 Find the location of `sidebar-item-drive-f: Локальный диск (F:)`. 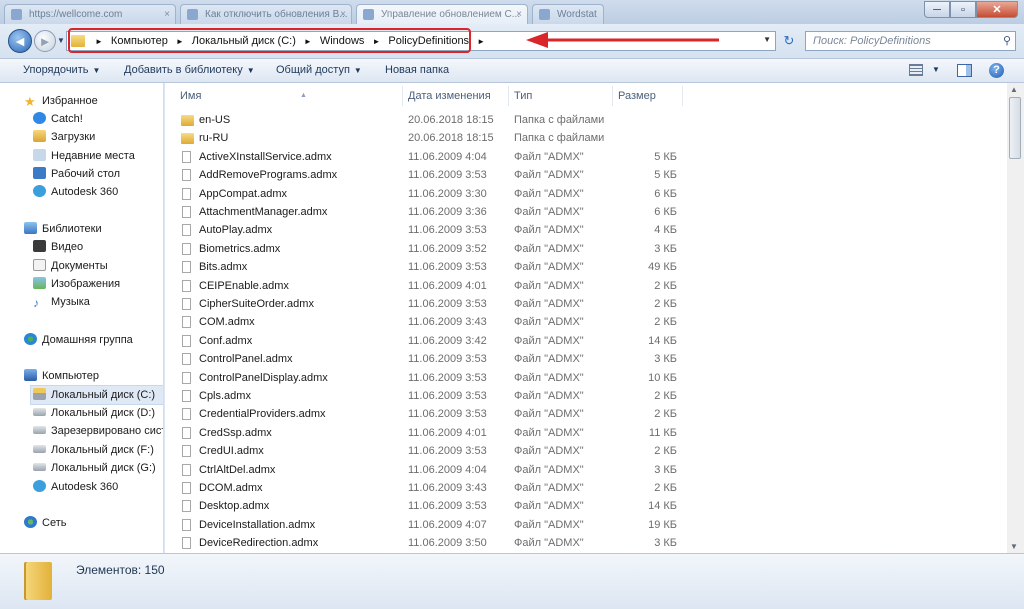

sidebar-item-drive-f: Локальный диск (F:) is located at coordinates (93, 450).